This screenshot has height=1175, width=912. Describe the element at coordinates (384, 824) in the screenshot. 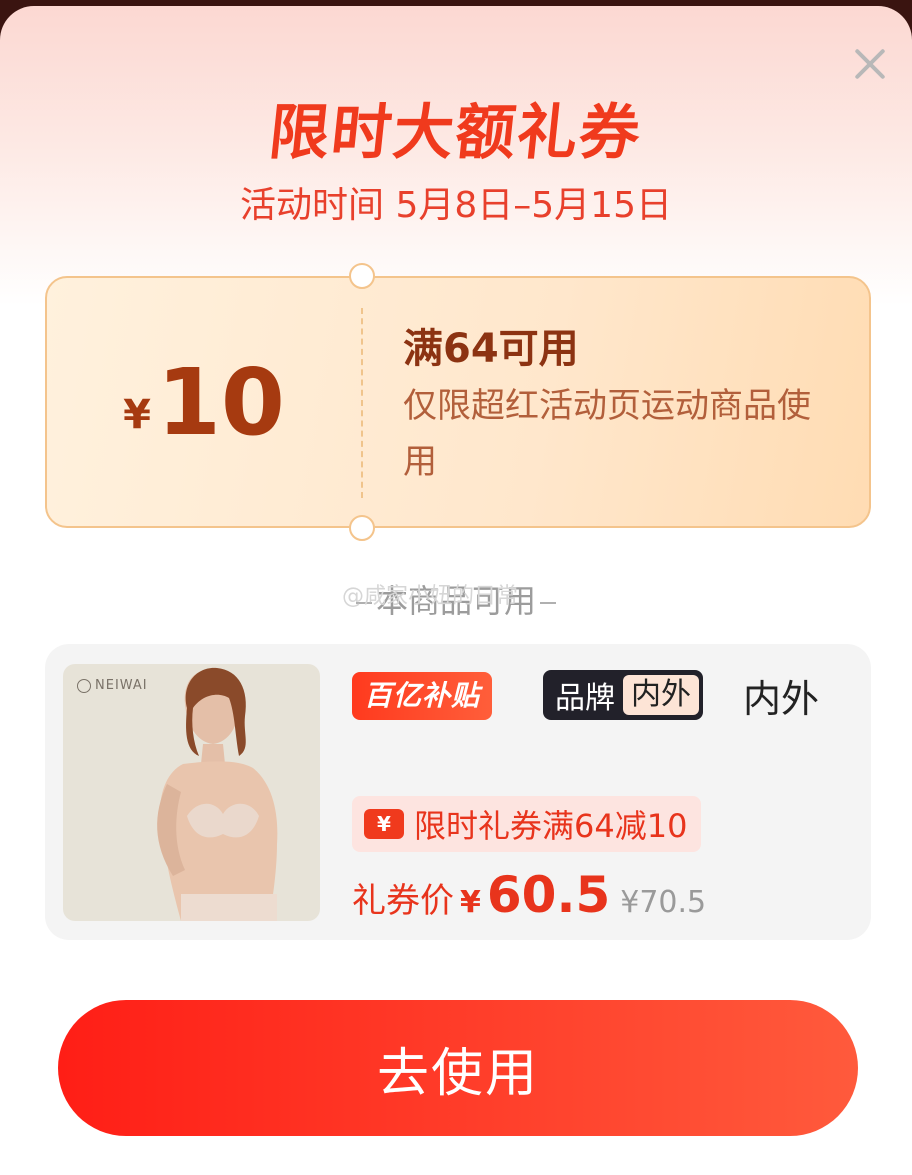

I see `coupon-icon: ¥` at that location.